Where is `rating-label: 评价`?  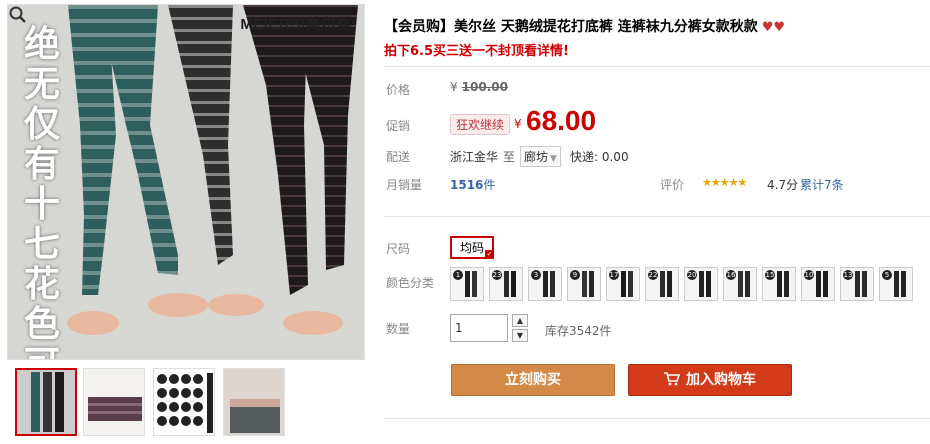
rating-label: 评价 is located at coordinates (672, 185).